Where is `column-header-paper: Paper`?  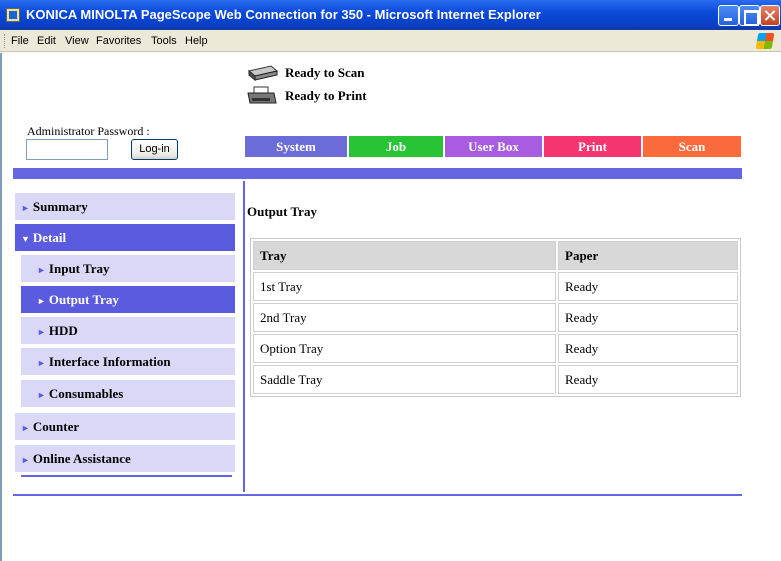 column-header-paper: Paper is located at coordinates (648, 255).